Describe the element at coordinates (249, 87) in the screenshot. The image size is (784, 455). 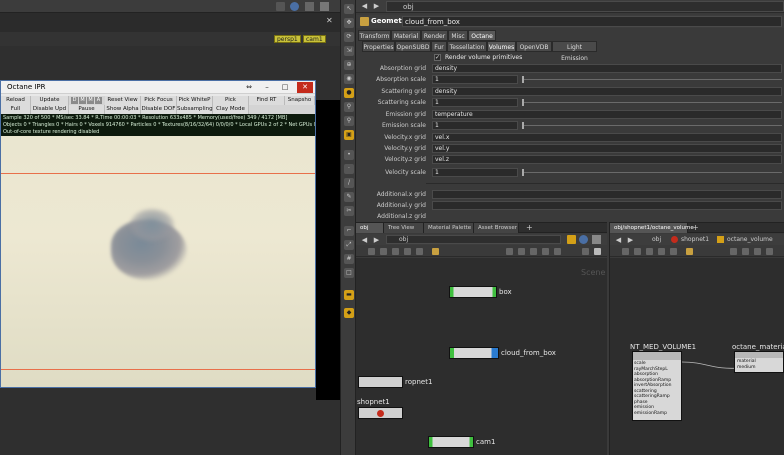
I see `restore-icon: ⇔` at that location.